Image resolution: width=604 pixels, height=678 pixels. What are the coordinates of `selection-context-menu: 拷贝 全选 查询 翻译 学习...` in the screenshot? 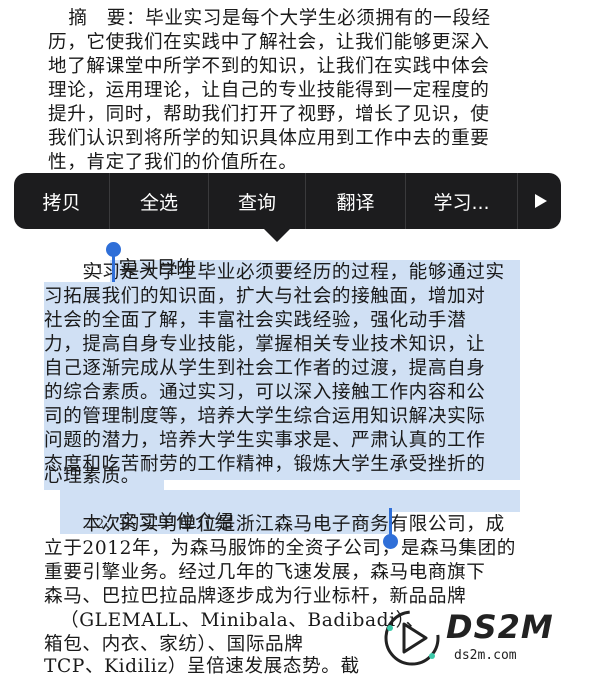 It's located at (287, 201).